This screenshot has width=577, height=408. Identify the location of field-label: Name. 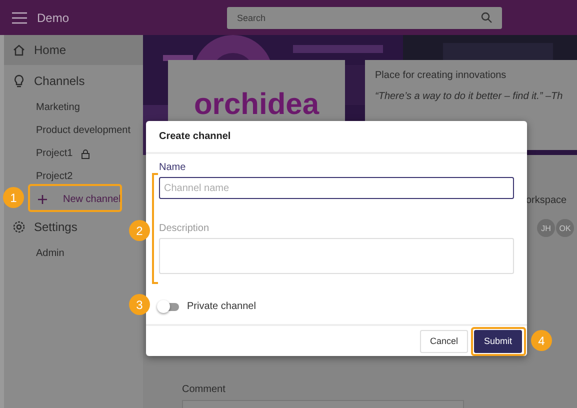
(173, 167).